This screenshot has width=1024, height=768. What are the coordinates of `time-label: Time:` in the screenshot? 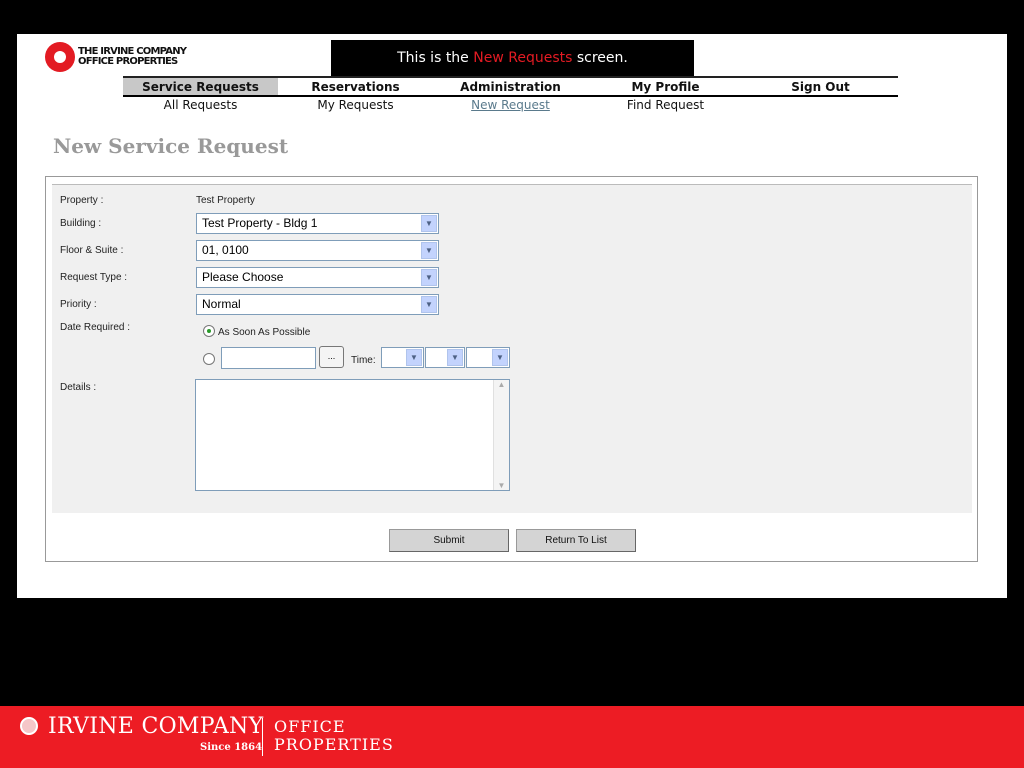 It's located at (363, 360).